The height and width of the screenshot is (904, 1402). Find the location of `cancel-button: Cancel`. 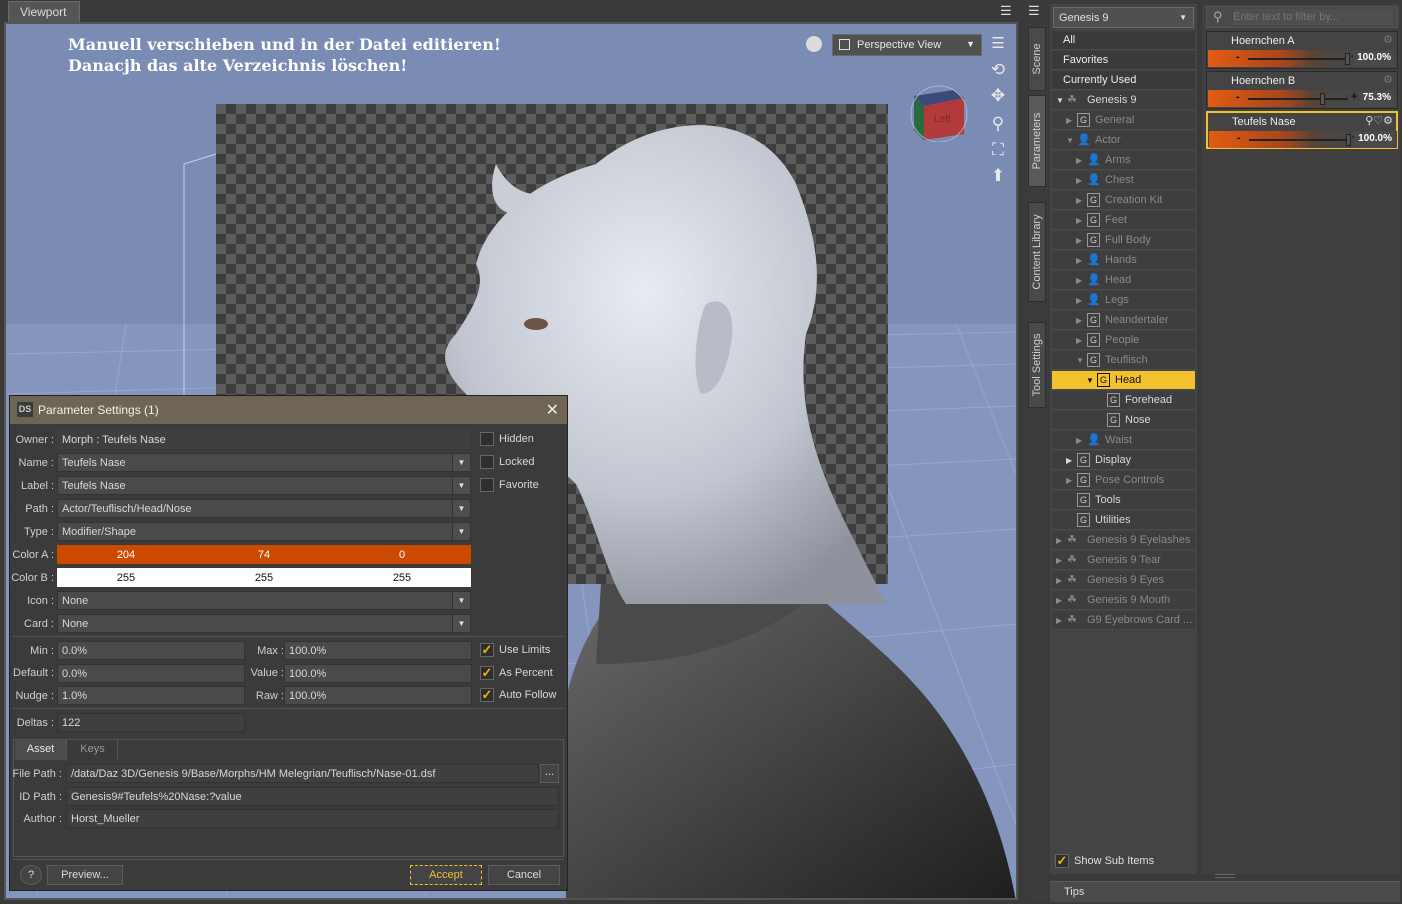

cancel-button: Cancel is located at coordinates (524, 875).